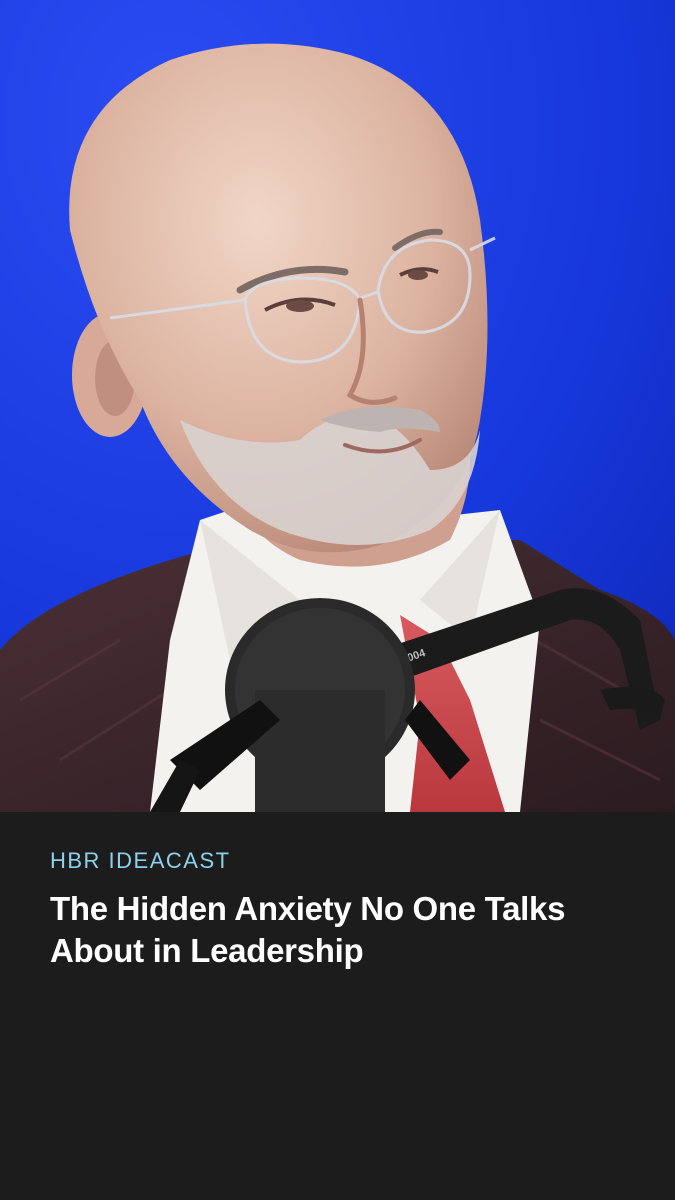 Image resolution: width=675 pixels, height=1200 pixels. Describe the element at coordinates (140, 860) in the screenshot. I see `series-kicker: HBR IDEACAST` at that location.